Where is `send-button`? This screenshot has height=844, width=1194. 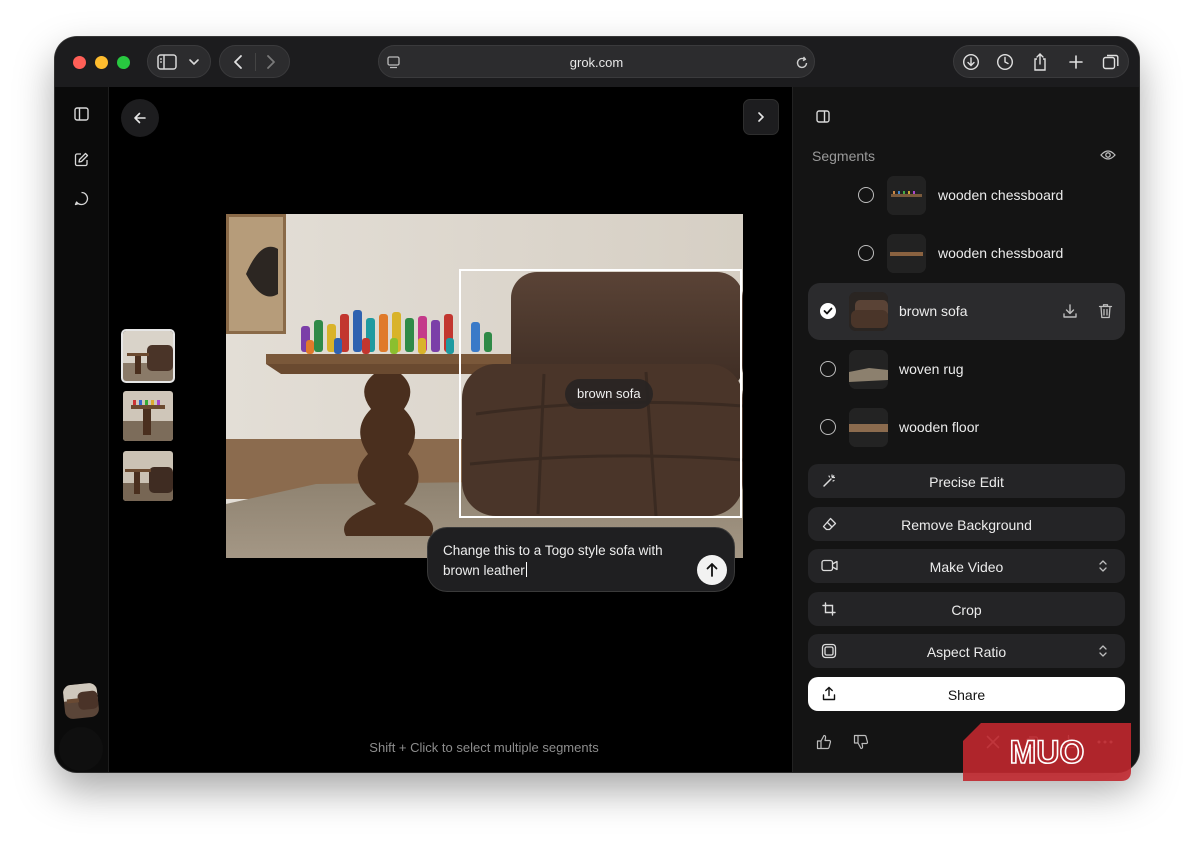
send-button is located at coordinates (712, 570).